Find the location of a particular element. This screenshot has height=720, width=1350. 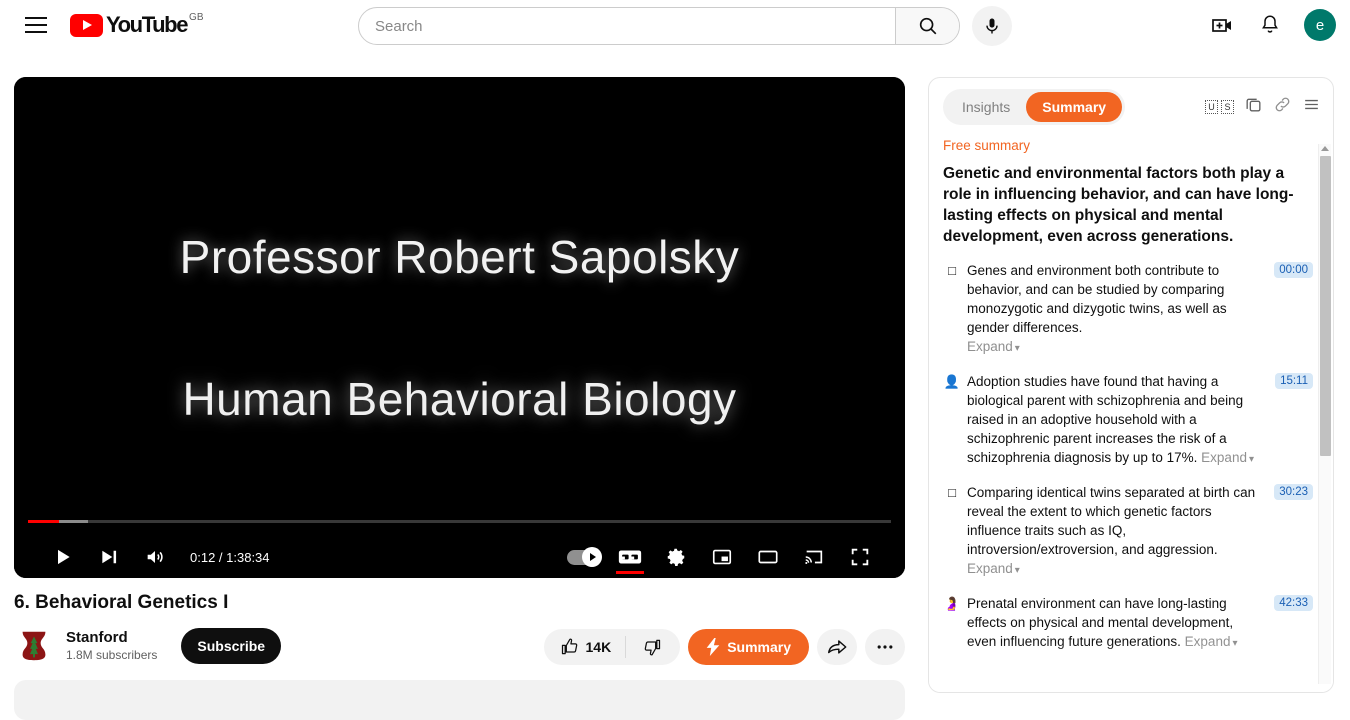

masthead-right: e is located at coordinates (1269, 25).